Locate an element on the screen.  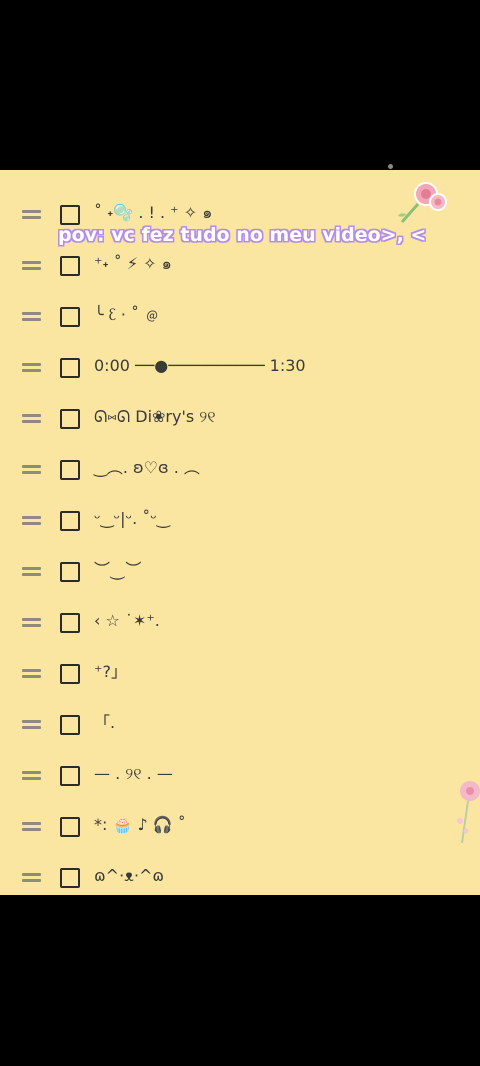
checklist-item: ⁺˖ ˚ ⚡︎ ✧ ๑ is located at coordinates (240, 268).